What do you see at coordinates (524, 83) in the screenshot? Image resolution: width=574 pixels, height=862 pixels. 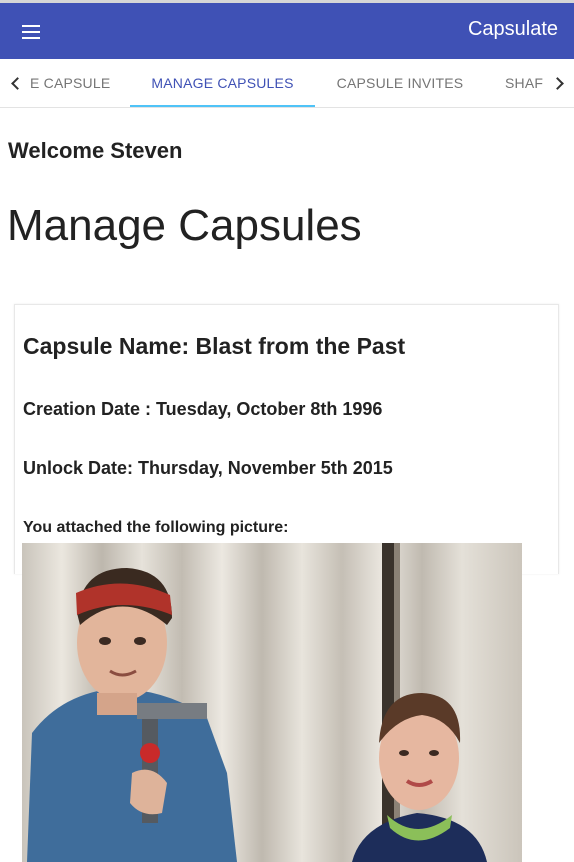 I see `tab-shared: SHAF` at bounding box center [524, 83].